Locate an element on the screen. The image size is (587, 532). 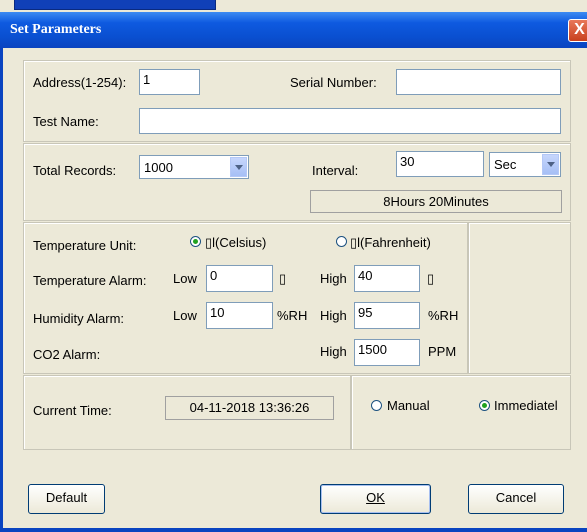
title-bar: Set Parameters is located at coordinates (293, 30).